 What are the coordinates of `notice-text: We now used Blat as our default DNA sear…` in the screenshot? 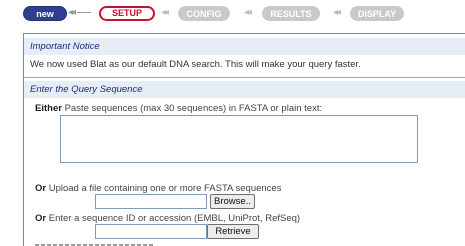 It's located at (195, 64).